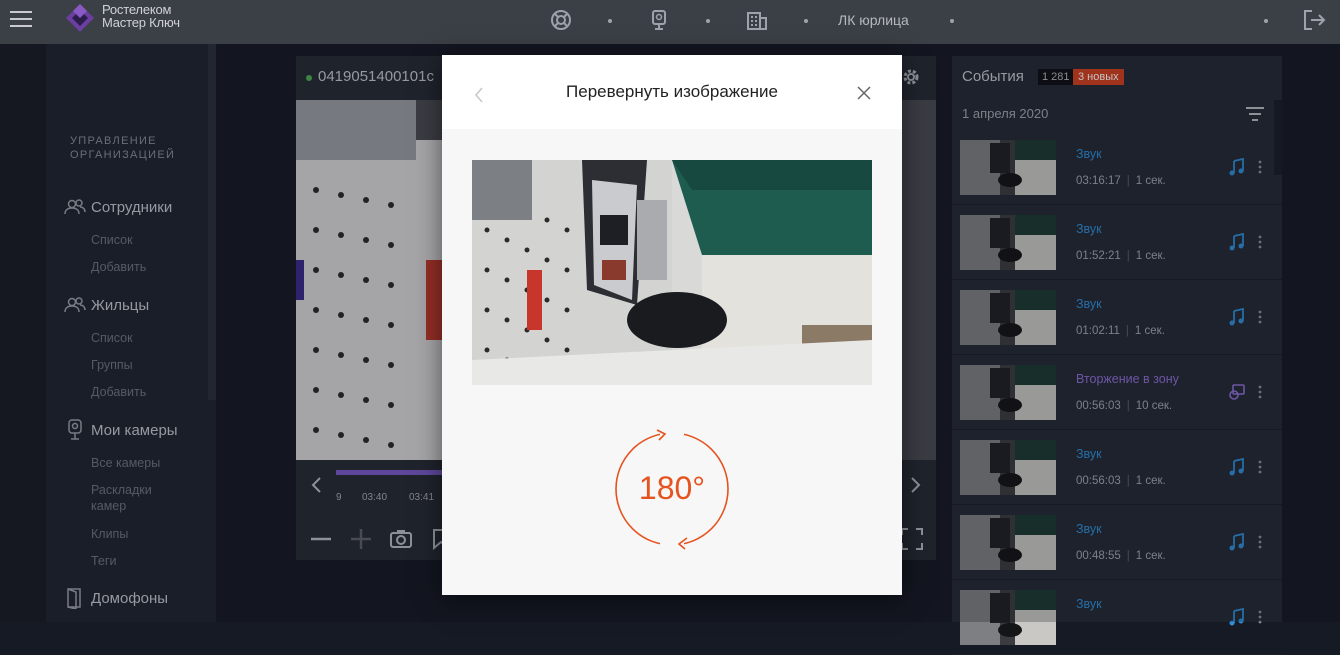 The image size is (1340, 655). Describe the element at coordinates (672, 272) in the screenshot. I see `camera-preview-image` at that location.